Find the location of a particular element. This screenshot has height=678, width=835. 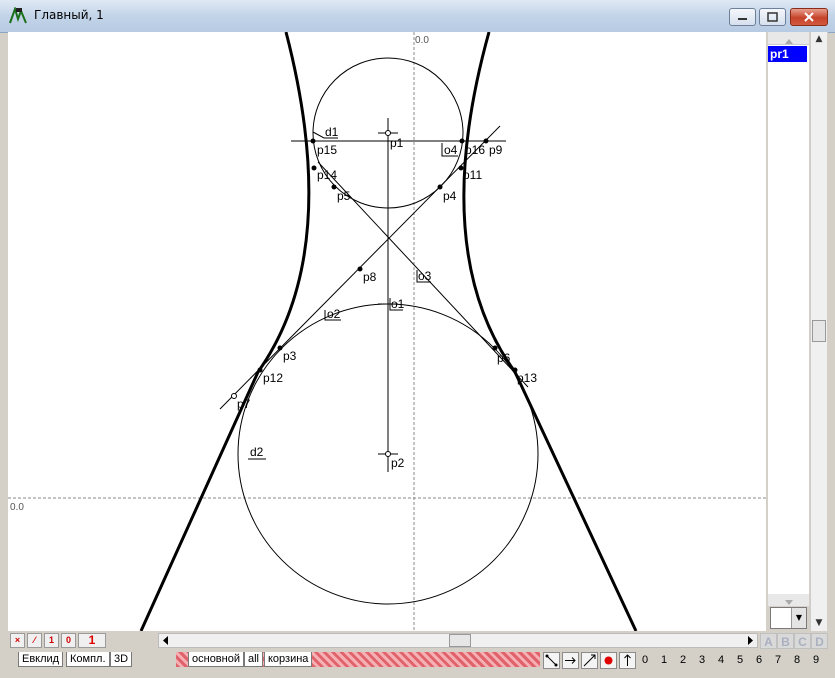

label-p16: p16 is located at coordinates (475, 150).